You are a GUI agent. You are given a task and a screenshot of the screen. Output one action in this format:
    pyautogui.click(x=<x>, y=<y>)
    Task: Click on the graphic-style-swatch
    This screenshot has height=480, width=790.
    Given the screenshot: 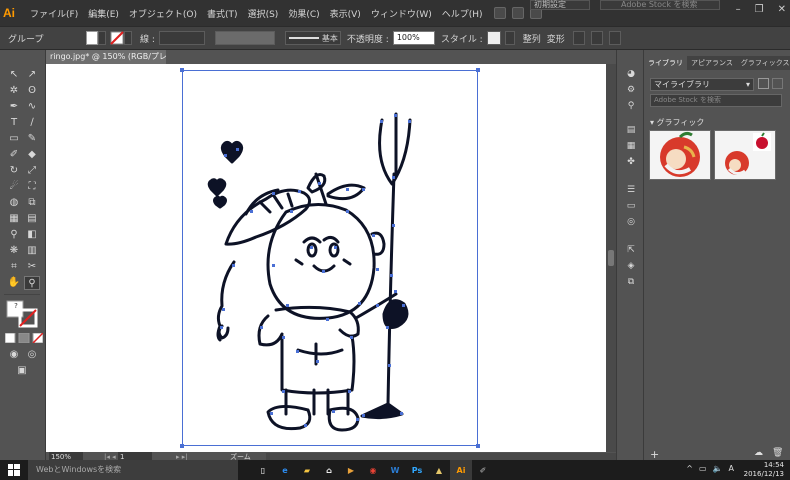 What is the action you would take?
    pyautogui.click(x=493, y=38)
    